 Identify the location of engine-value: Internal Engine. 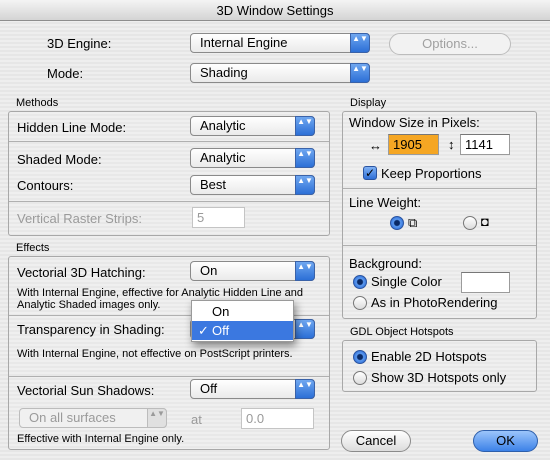
(244, 42).